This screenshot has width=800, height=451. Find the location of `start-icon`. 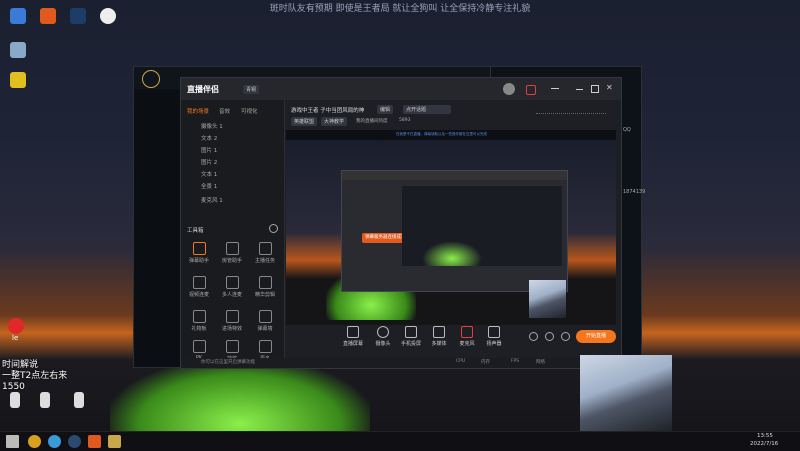

start-icon is located at coordinates (12, 441).